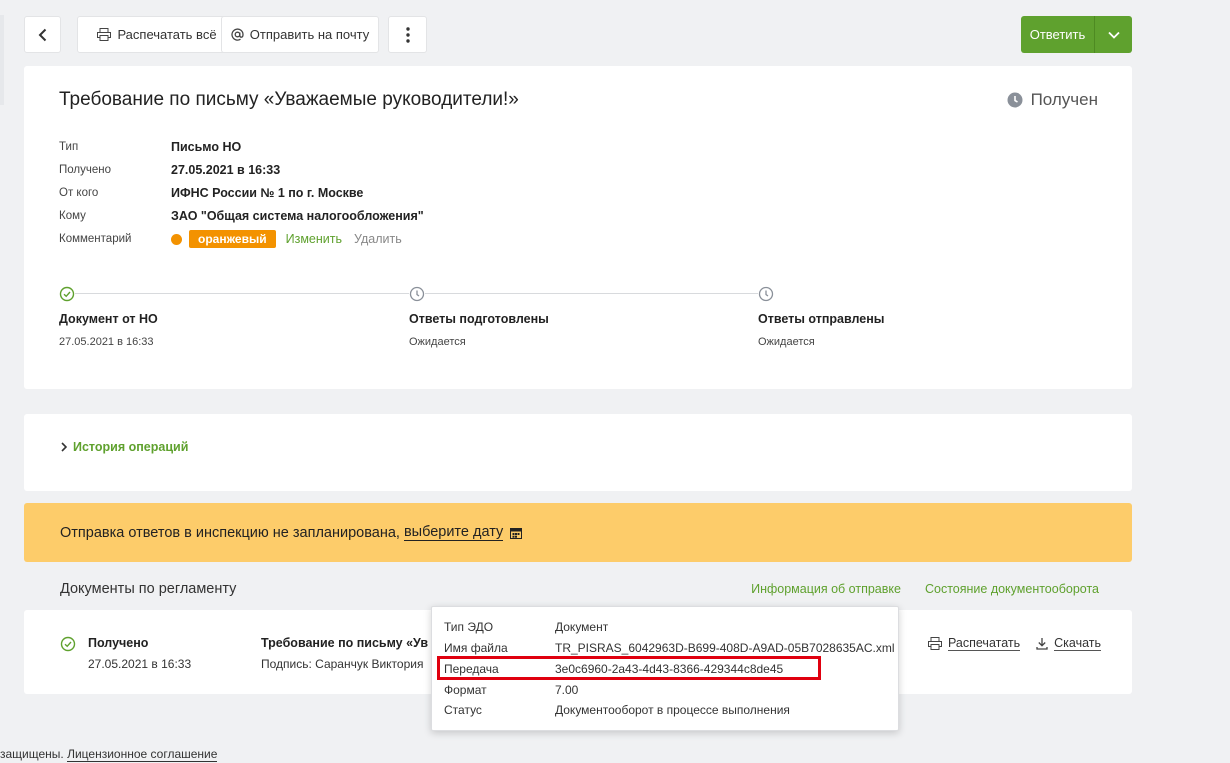 This screenshot has width=1230, height=763. What do you see at coordinates (511, 690) in the screenshot?
I see `popup-row-format: Формат 7.00` at bounding box center [511, 690].